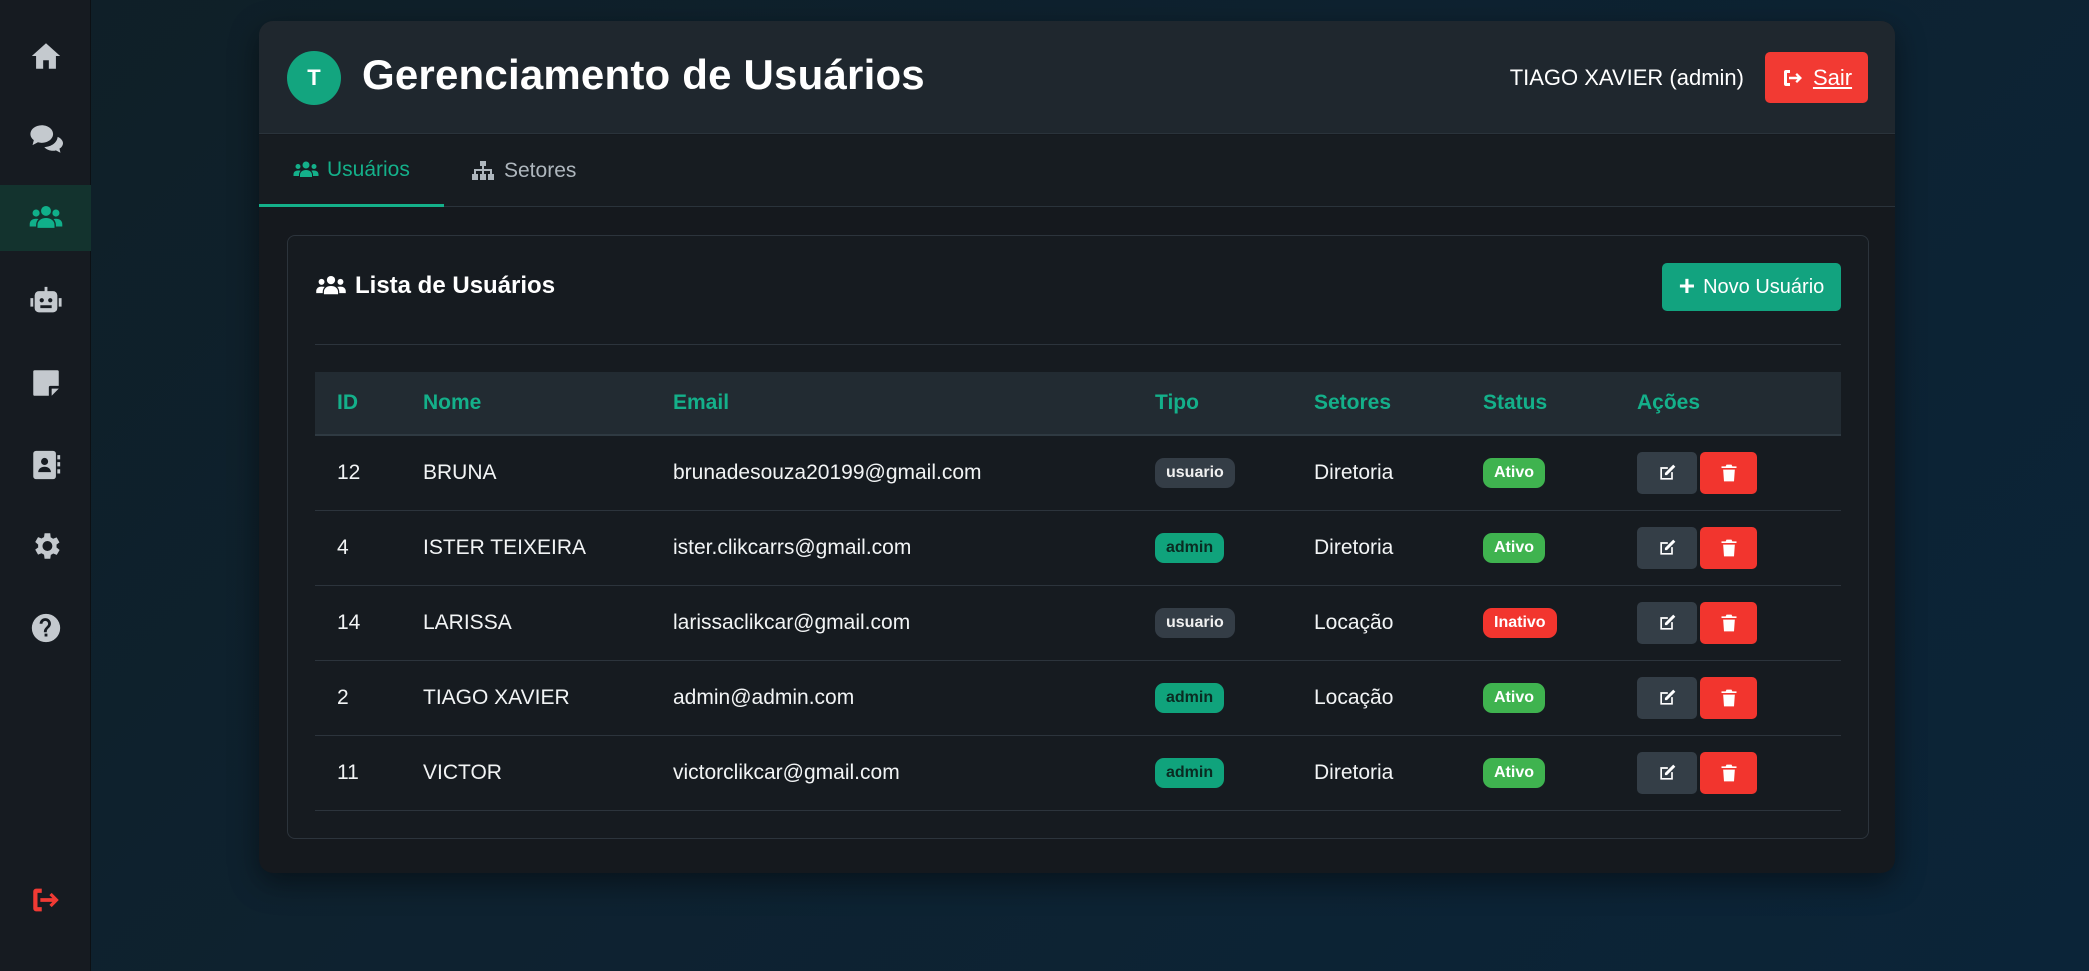 The width and height of the screenshot is (2089, 971). What do you see at coordinates (1212, 404) in the screenshot?
I see `column-header-tipo: Tipo` at bounding box center [1212, 404].